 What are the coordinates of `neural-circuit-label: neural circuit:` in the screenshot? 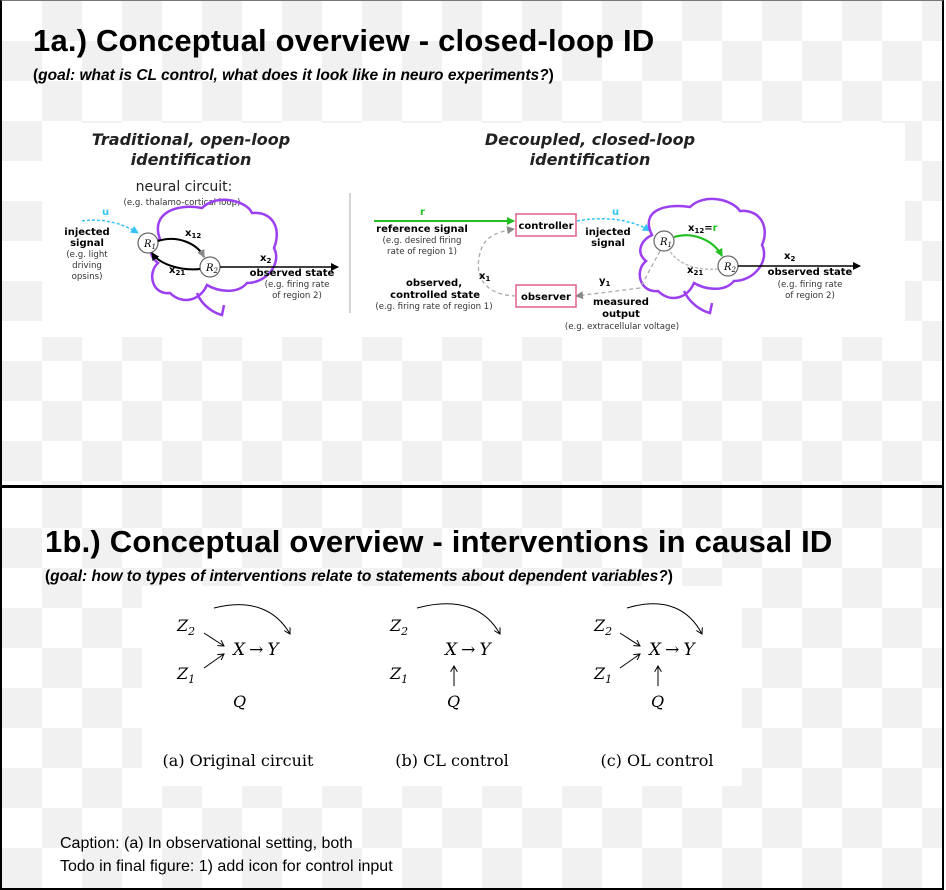 It's located at (184, 187).